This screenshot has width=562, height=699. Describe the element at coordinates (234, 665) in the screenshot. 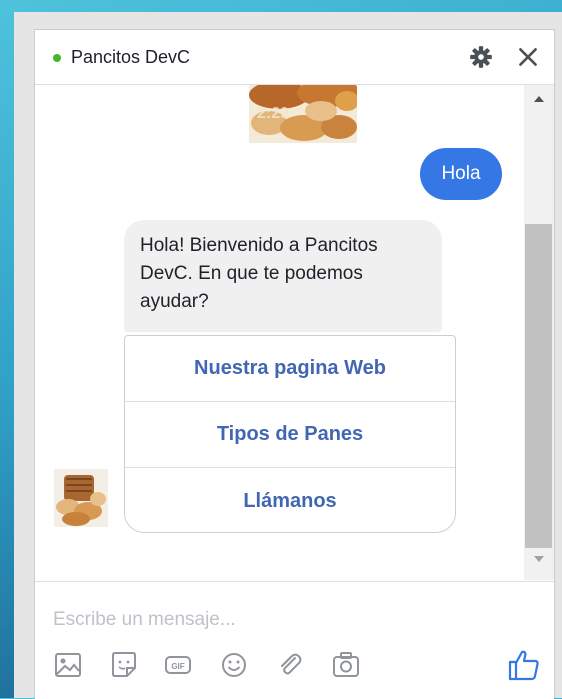

I see `emoji-icon` at that location.